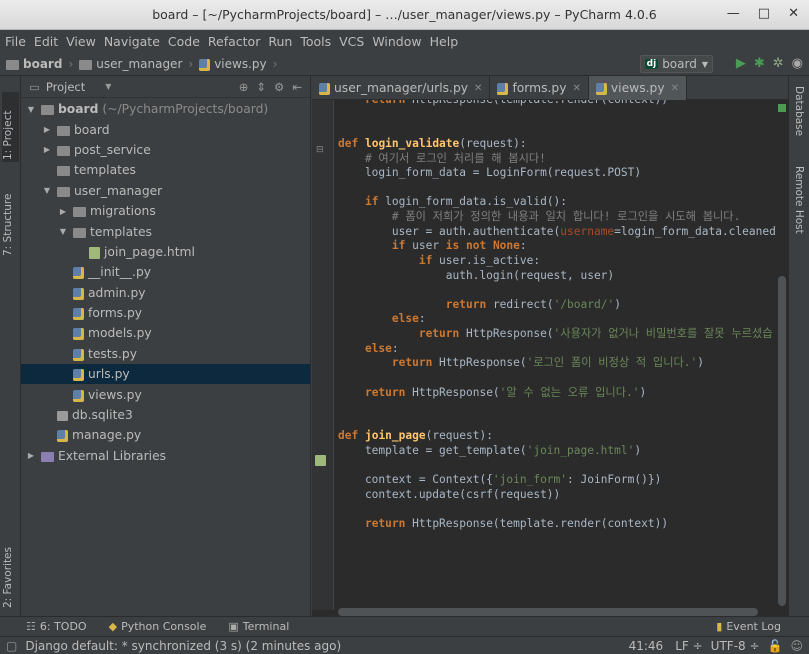 The height and width of the screenshot is (654, 809). Describe the element at coordinates (735, 646) in the screenshot. I see `file-encoding: UTF-8 ÷` at that location.